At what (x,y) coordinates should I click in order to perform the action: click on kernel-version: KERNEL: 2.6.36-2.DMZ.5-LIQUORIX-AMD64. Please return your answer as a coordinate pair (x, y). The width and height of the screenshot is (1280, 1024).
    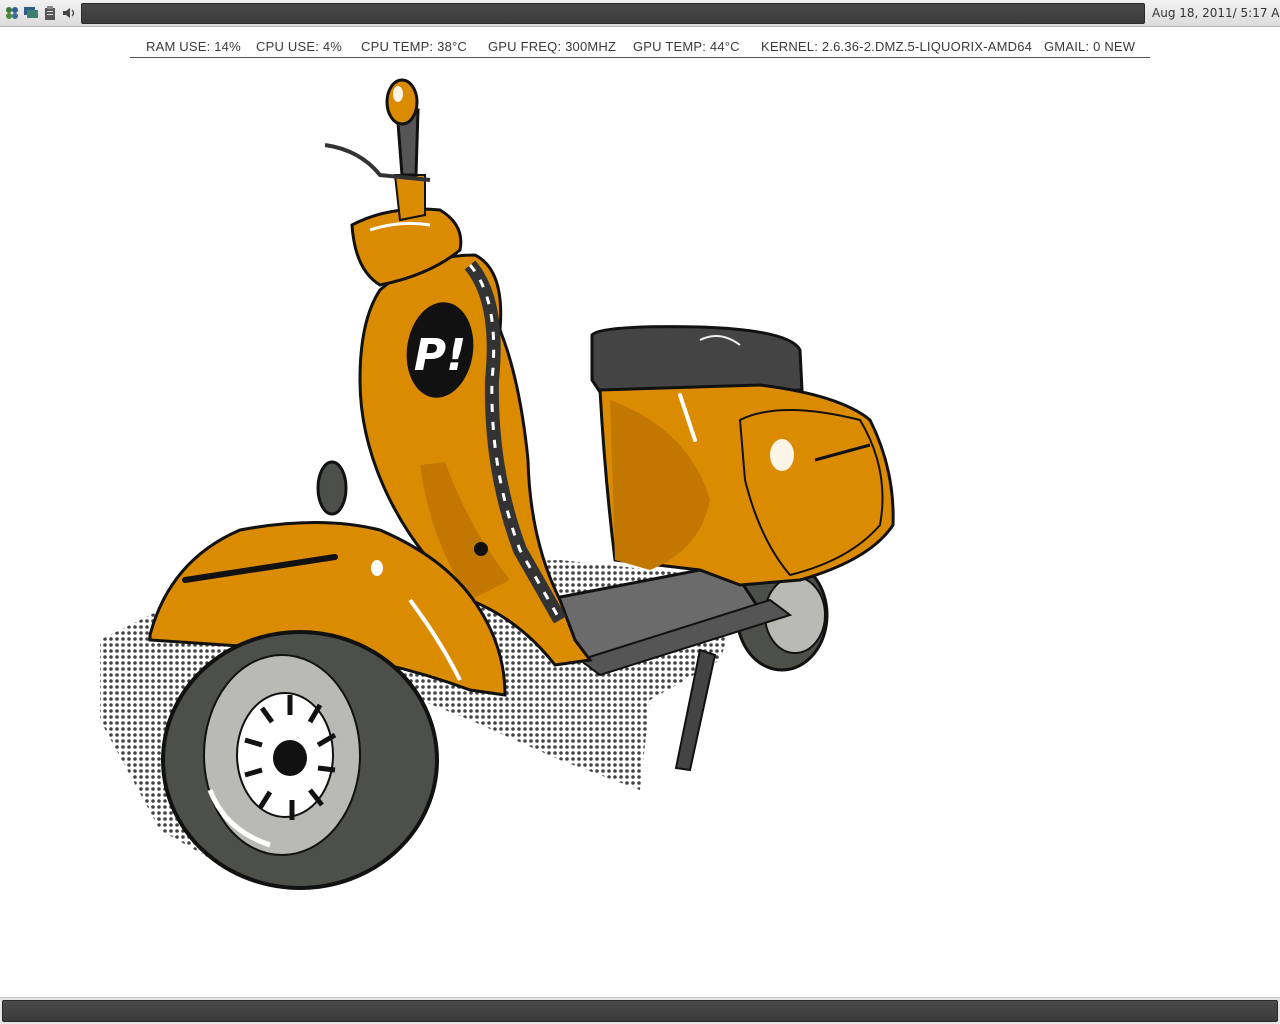
    Looking at the image, I should click on (897, 46).